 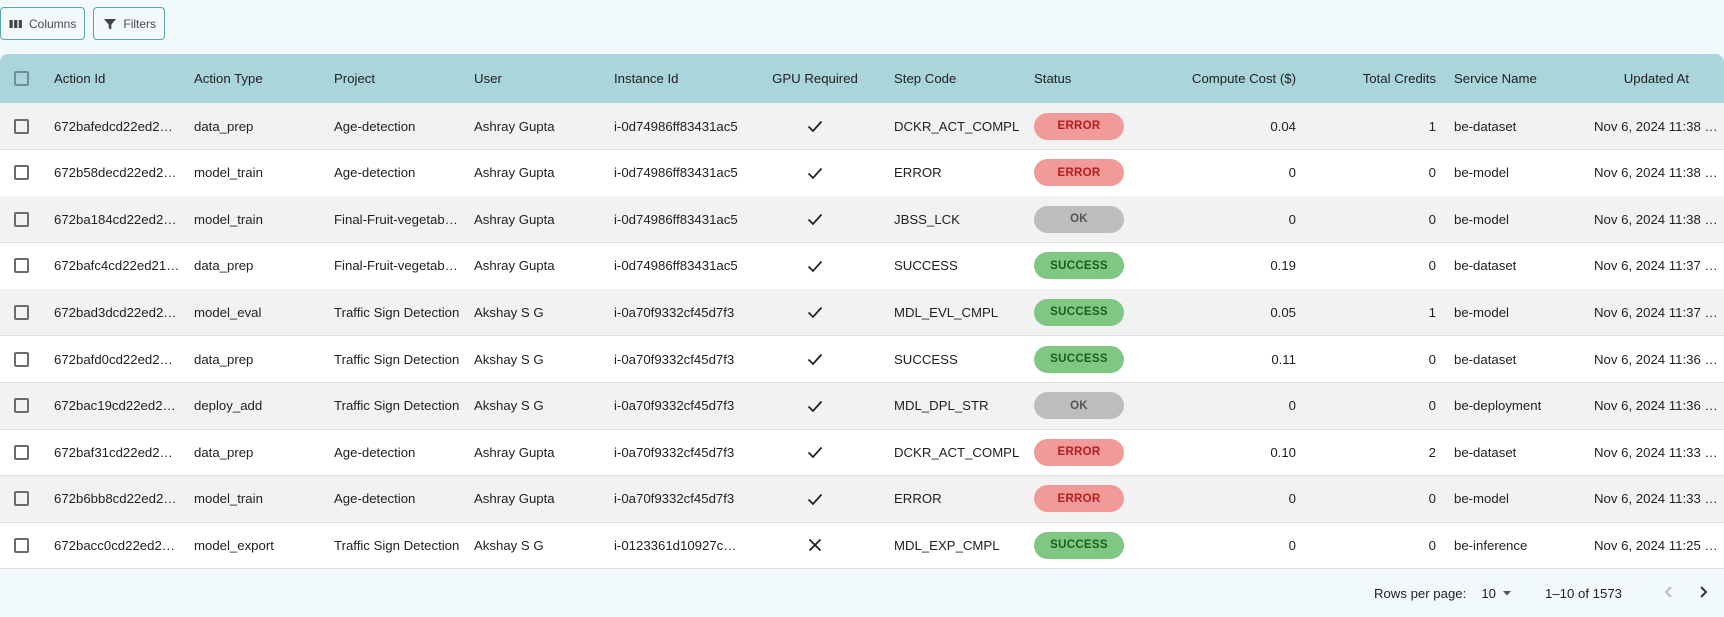 What do you see at coordinates (119, 78) in the screenshot?
I see `column-header-action-id: Action Id` at bounding box center [119, 78].